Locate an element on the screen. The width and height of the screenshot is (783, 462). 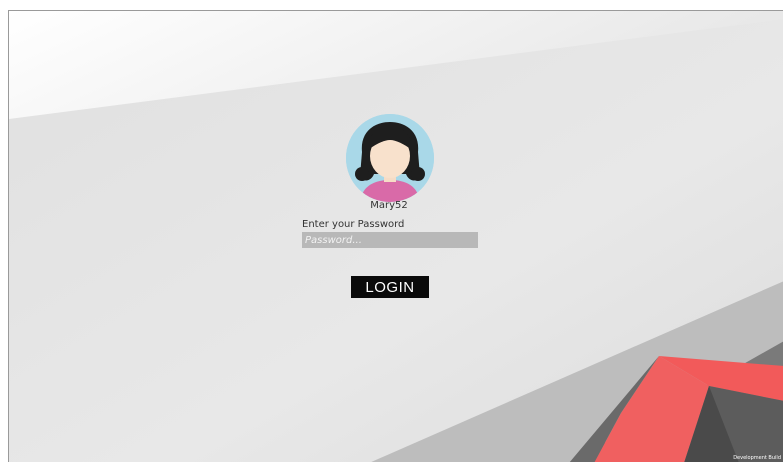
password-input is located at coordinates (390, 240).